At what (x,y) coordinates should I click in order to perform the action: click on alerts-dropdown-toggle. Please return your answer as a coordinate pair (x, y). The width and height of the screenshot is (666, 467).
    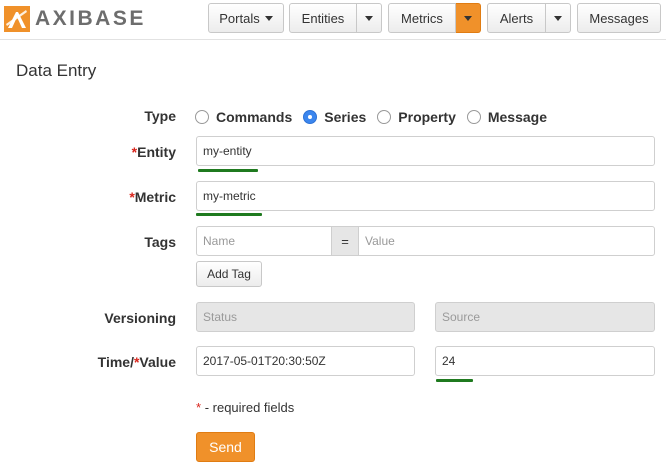
    Looking at the image, I should click on (558, 18).